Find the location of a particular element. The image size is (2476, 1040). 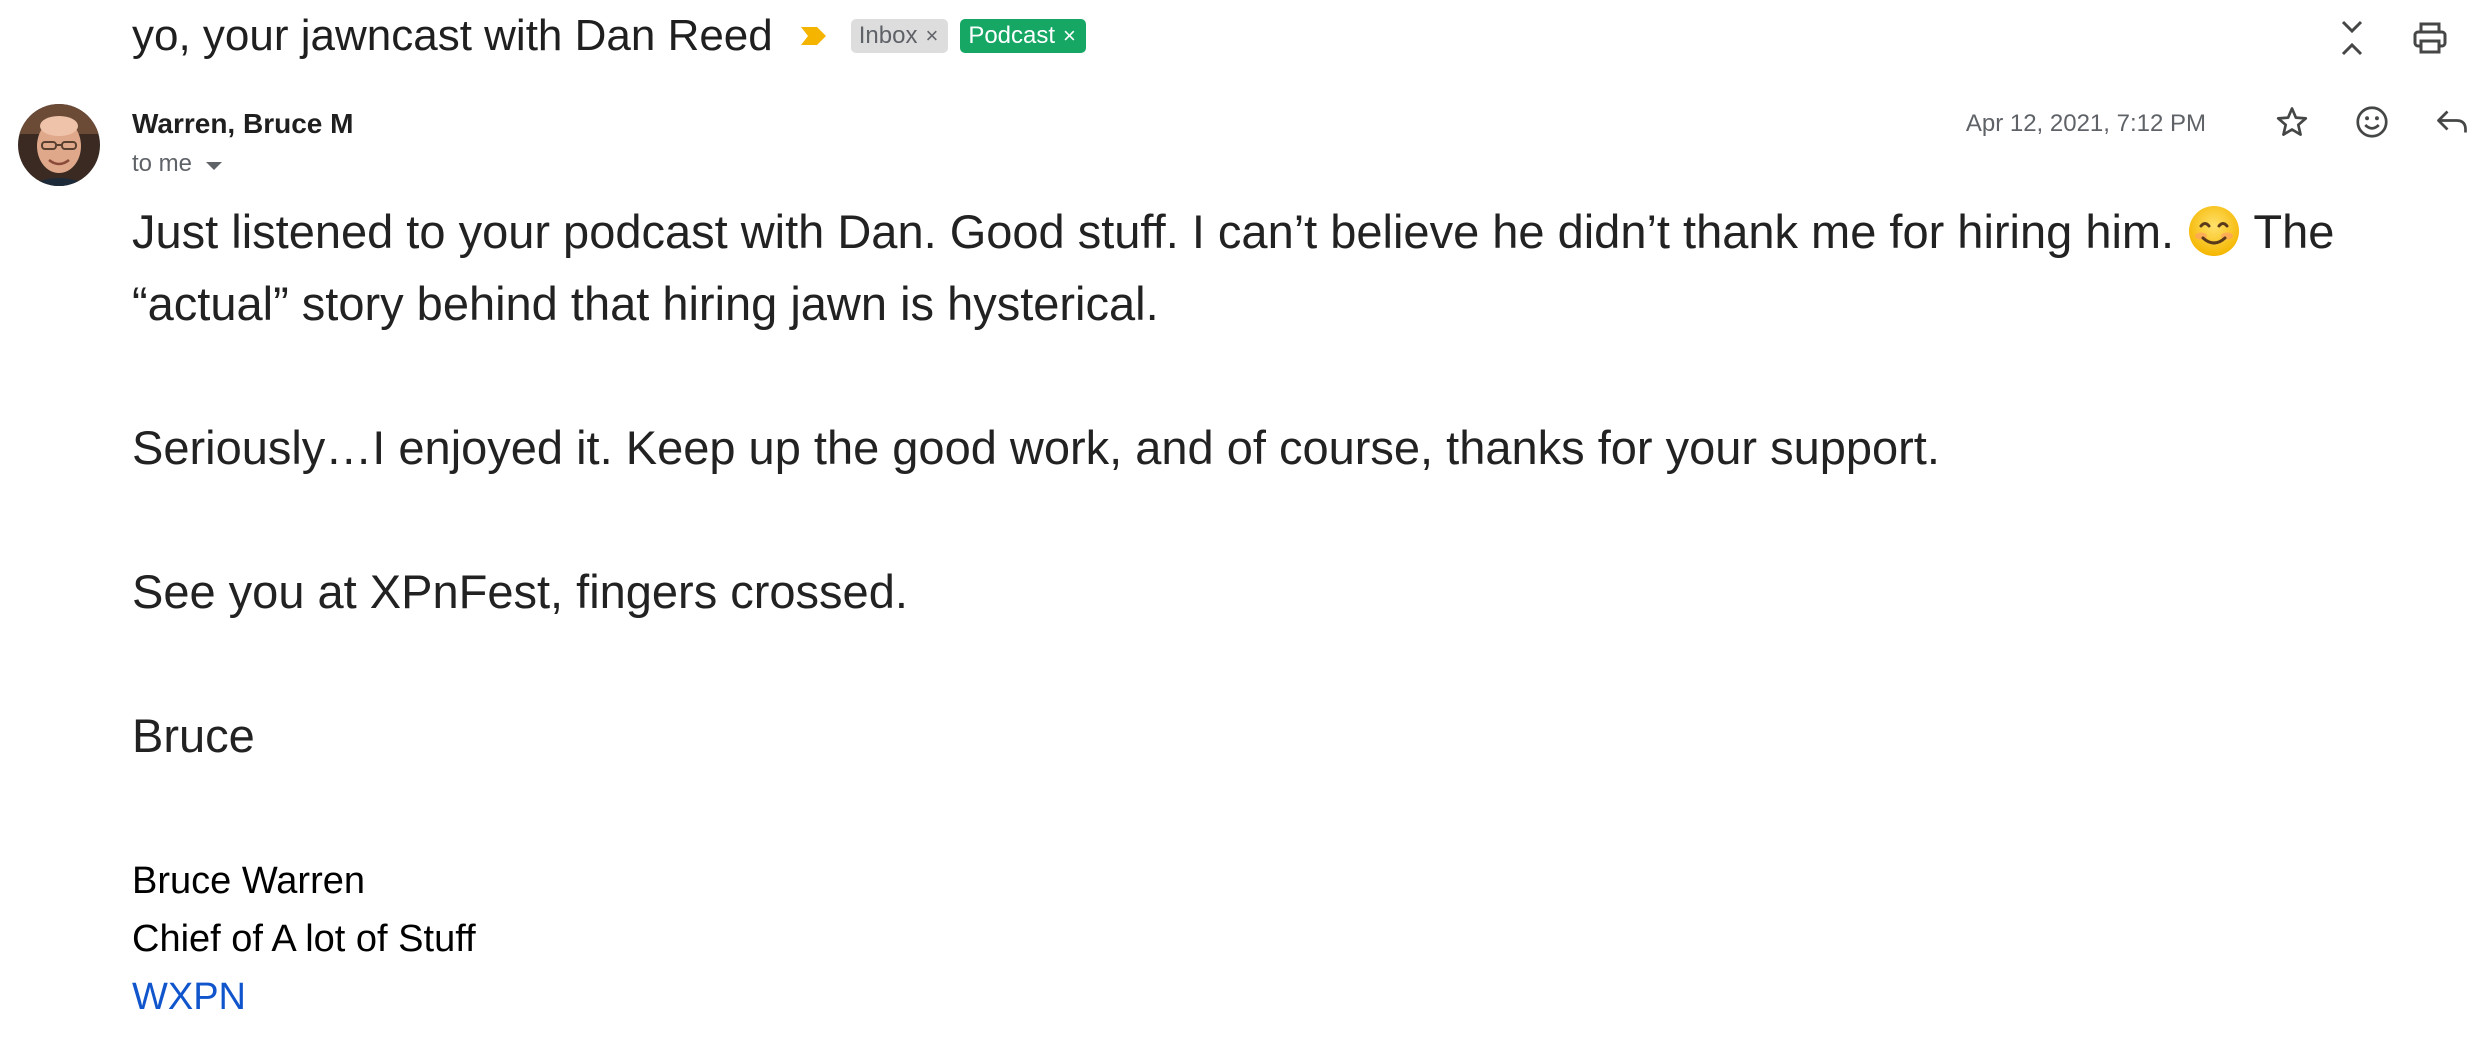

star-icon is located at coordinates (2292, 122).